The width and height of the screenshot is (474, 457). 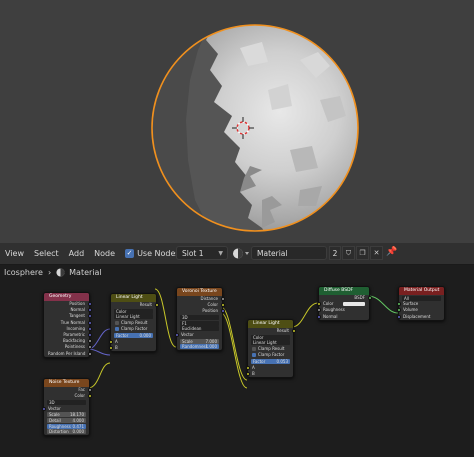 What do you see at coordinates (158, 253) in the screenshot?
I see `use-nodes-label: Use Nodes` at bounding box center [158, 253].